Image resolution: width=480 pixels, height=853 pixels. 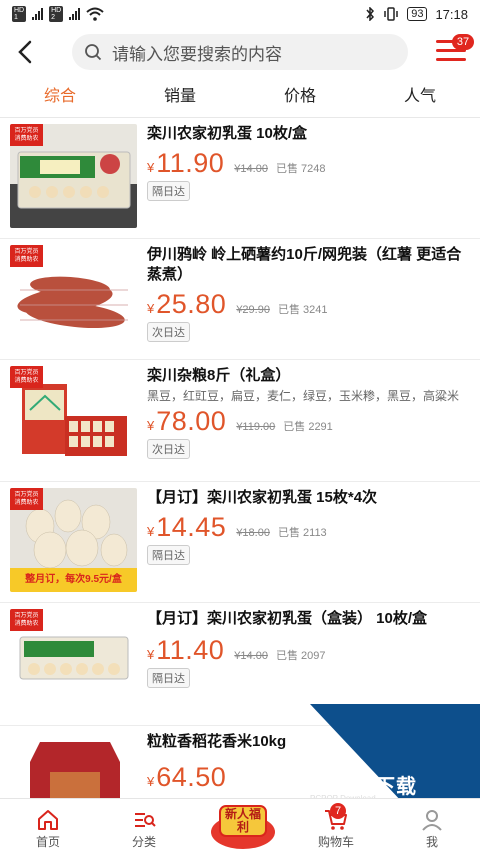 I want to click on product-price: 14.45, so click(x=191, y=527).